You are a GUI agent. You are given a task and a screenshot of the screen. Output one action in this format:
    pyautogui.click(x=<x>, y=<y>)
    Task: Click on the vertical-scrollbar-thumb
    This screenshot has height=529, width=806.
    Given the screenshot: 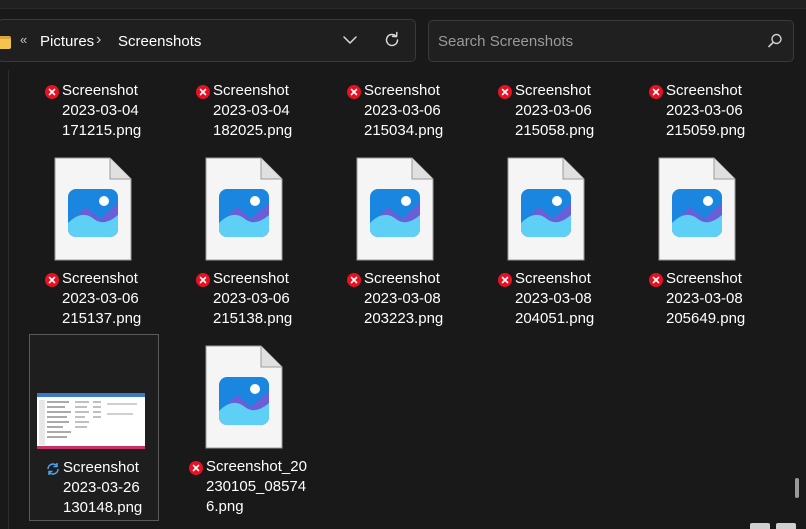 What is the action you would take?
    pyautogui.click(x=797, y=488)
    